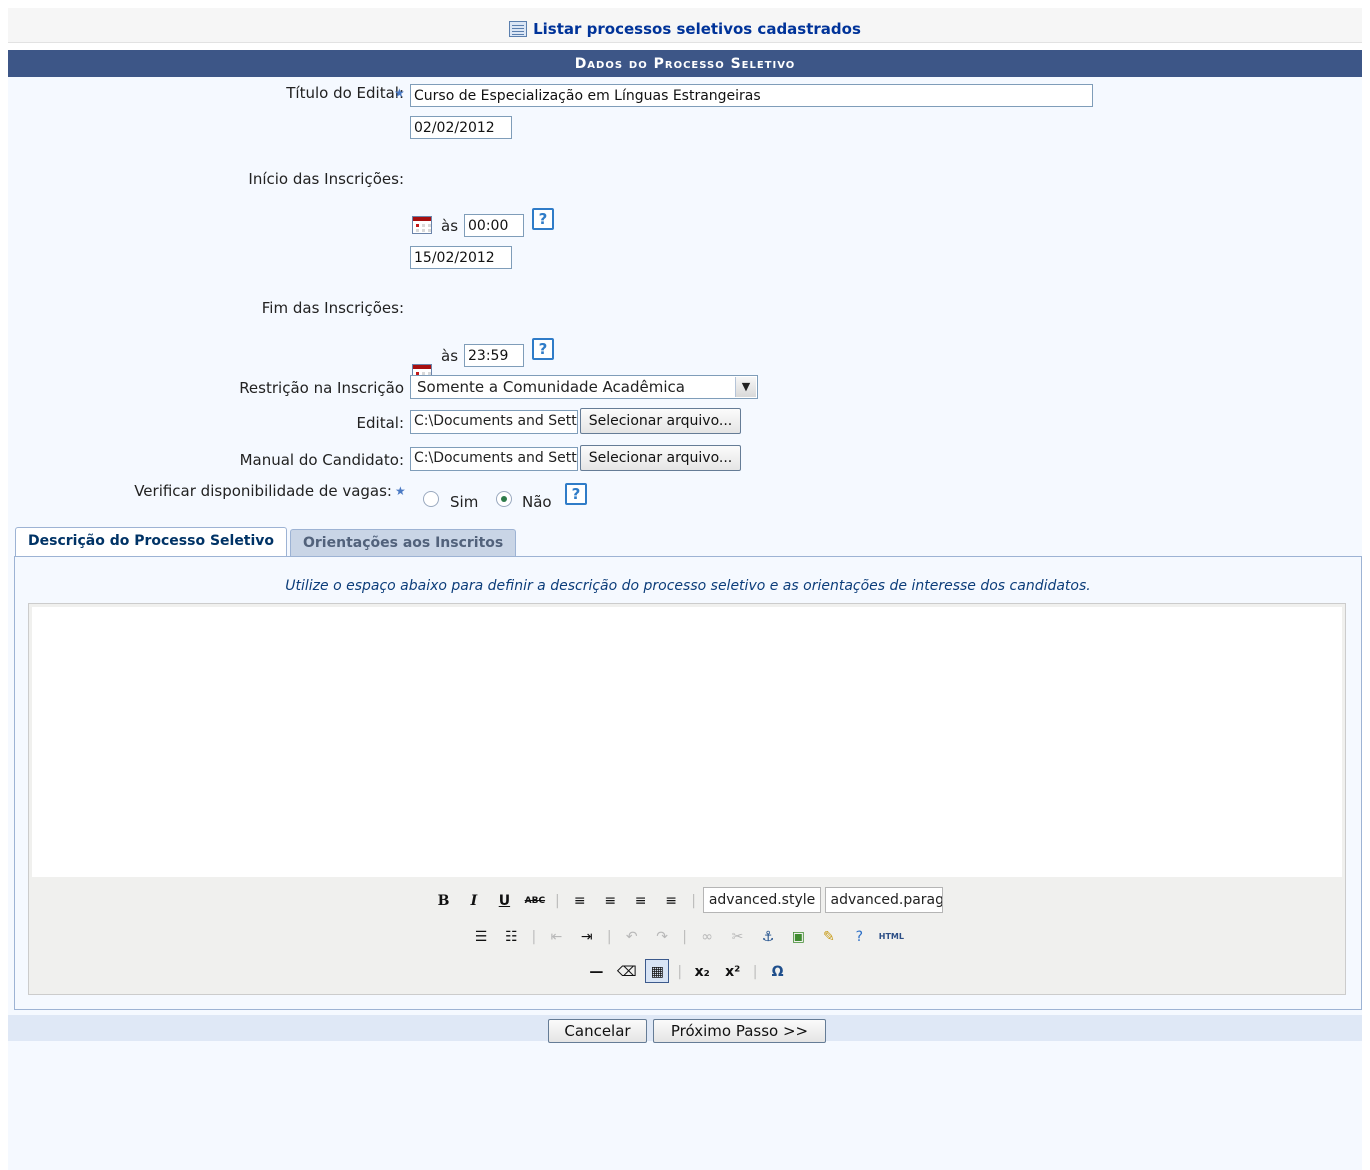 This screenshot has width=1370, height=1170. I want to click on edital-file-input: C:\Documents and Settings, so click(494, 422).